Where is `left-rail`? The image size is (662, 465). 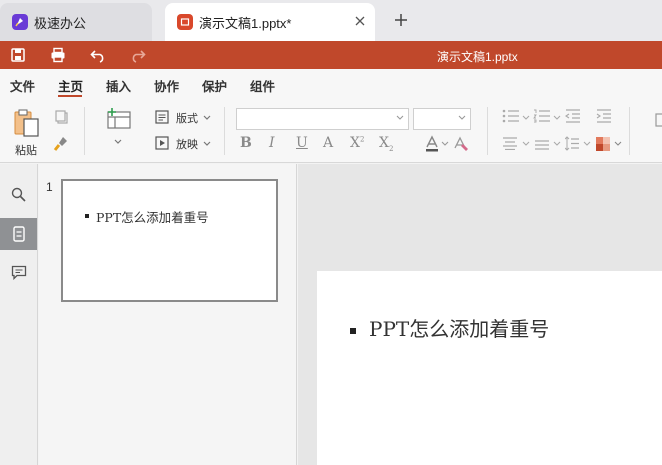
left-rail is located at coordinates (19, 314).